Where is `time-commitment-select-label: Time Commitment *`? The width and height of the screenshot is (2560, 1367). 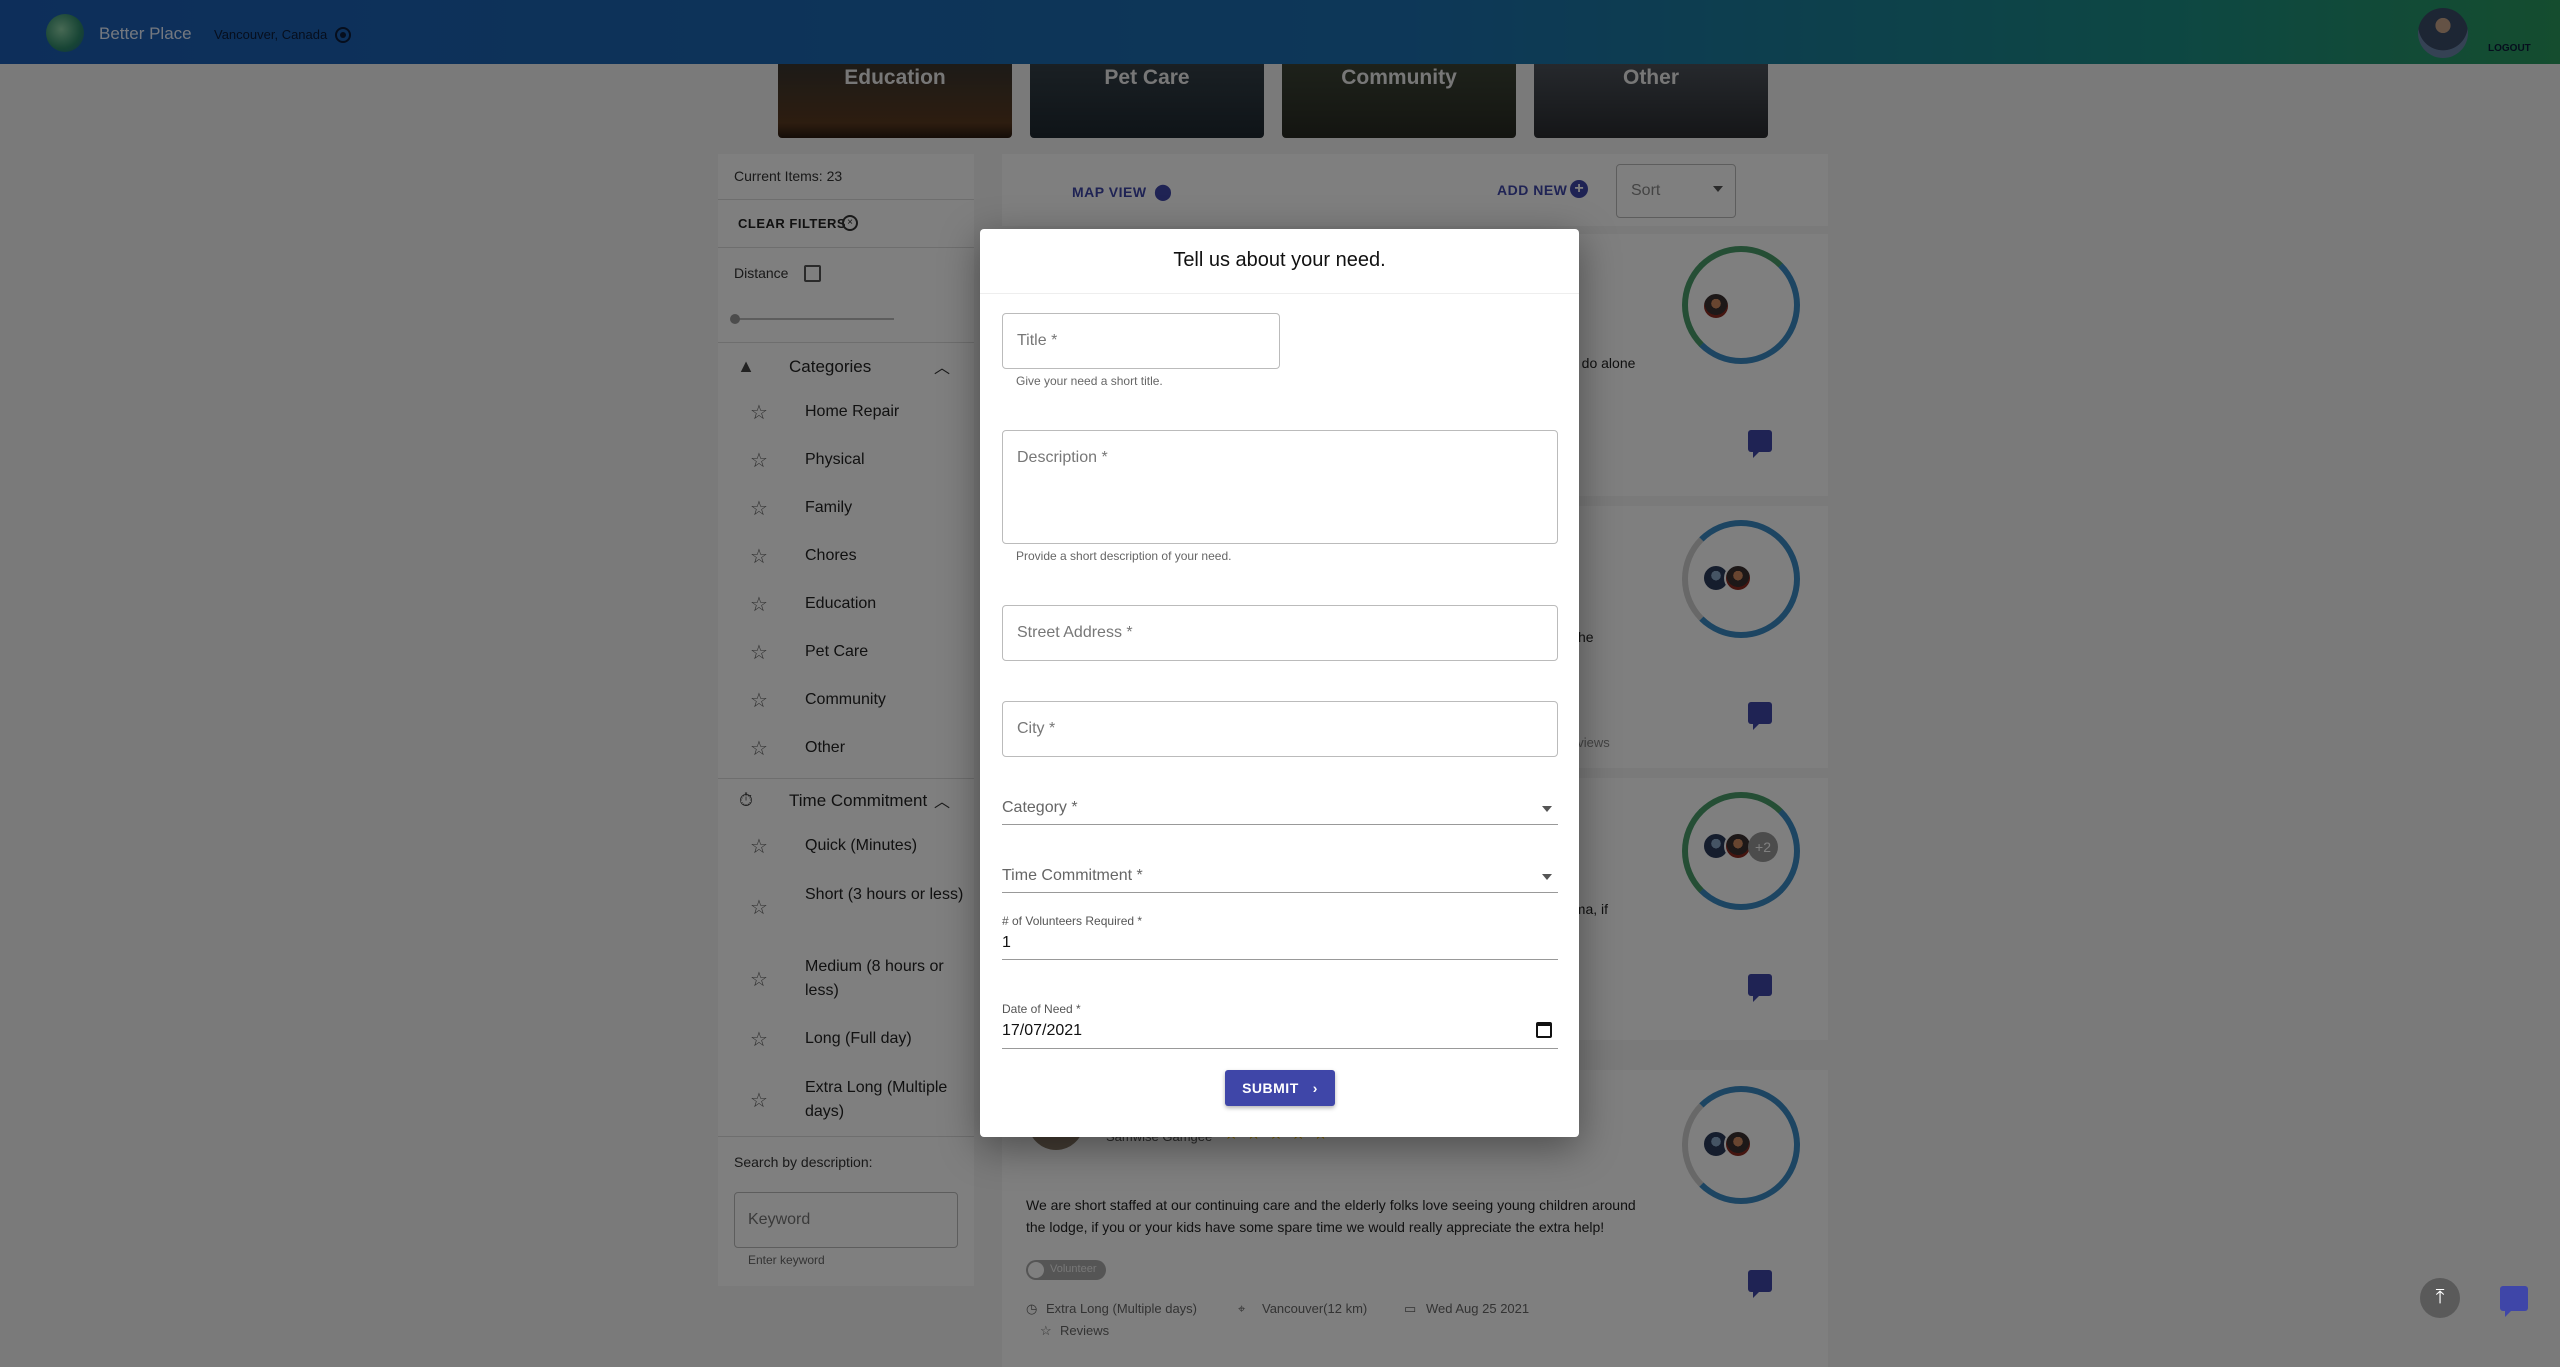
time-commitment-select-label: Time Commitment * is located at coordinates (1072, 875).